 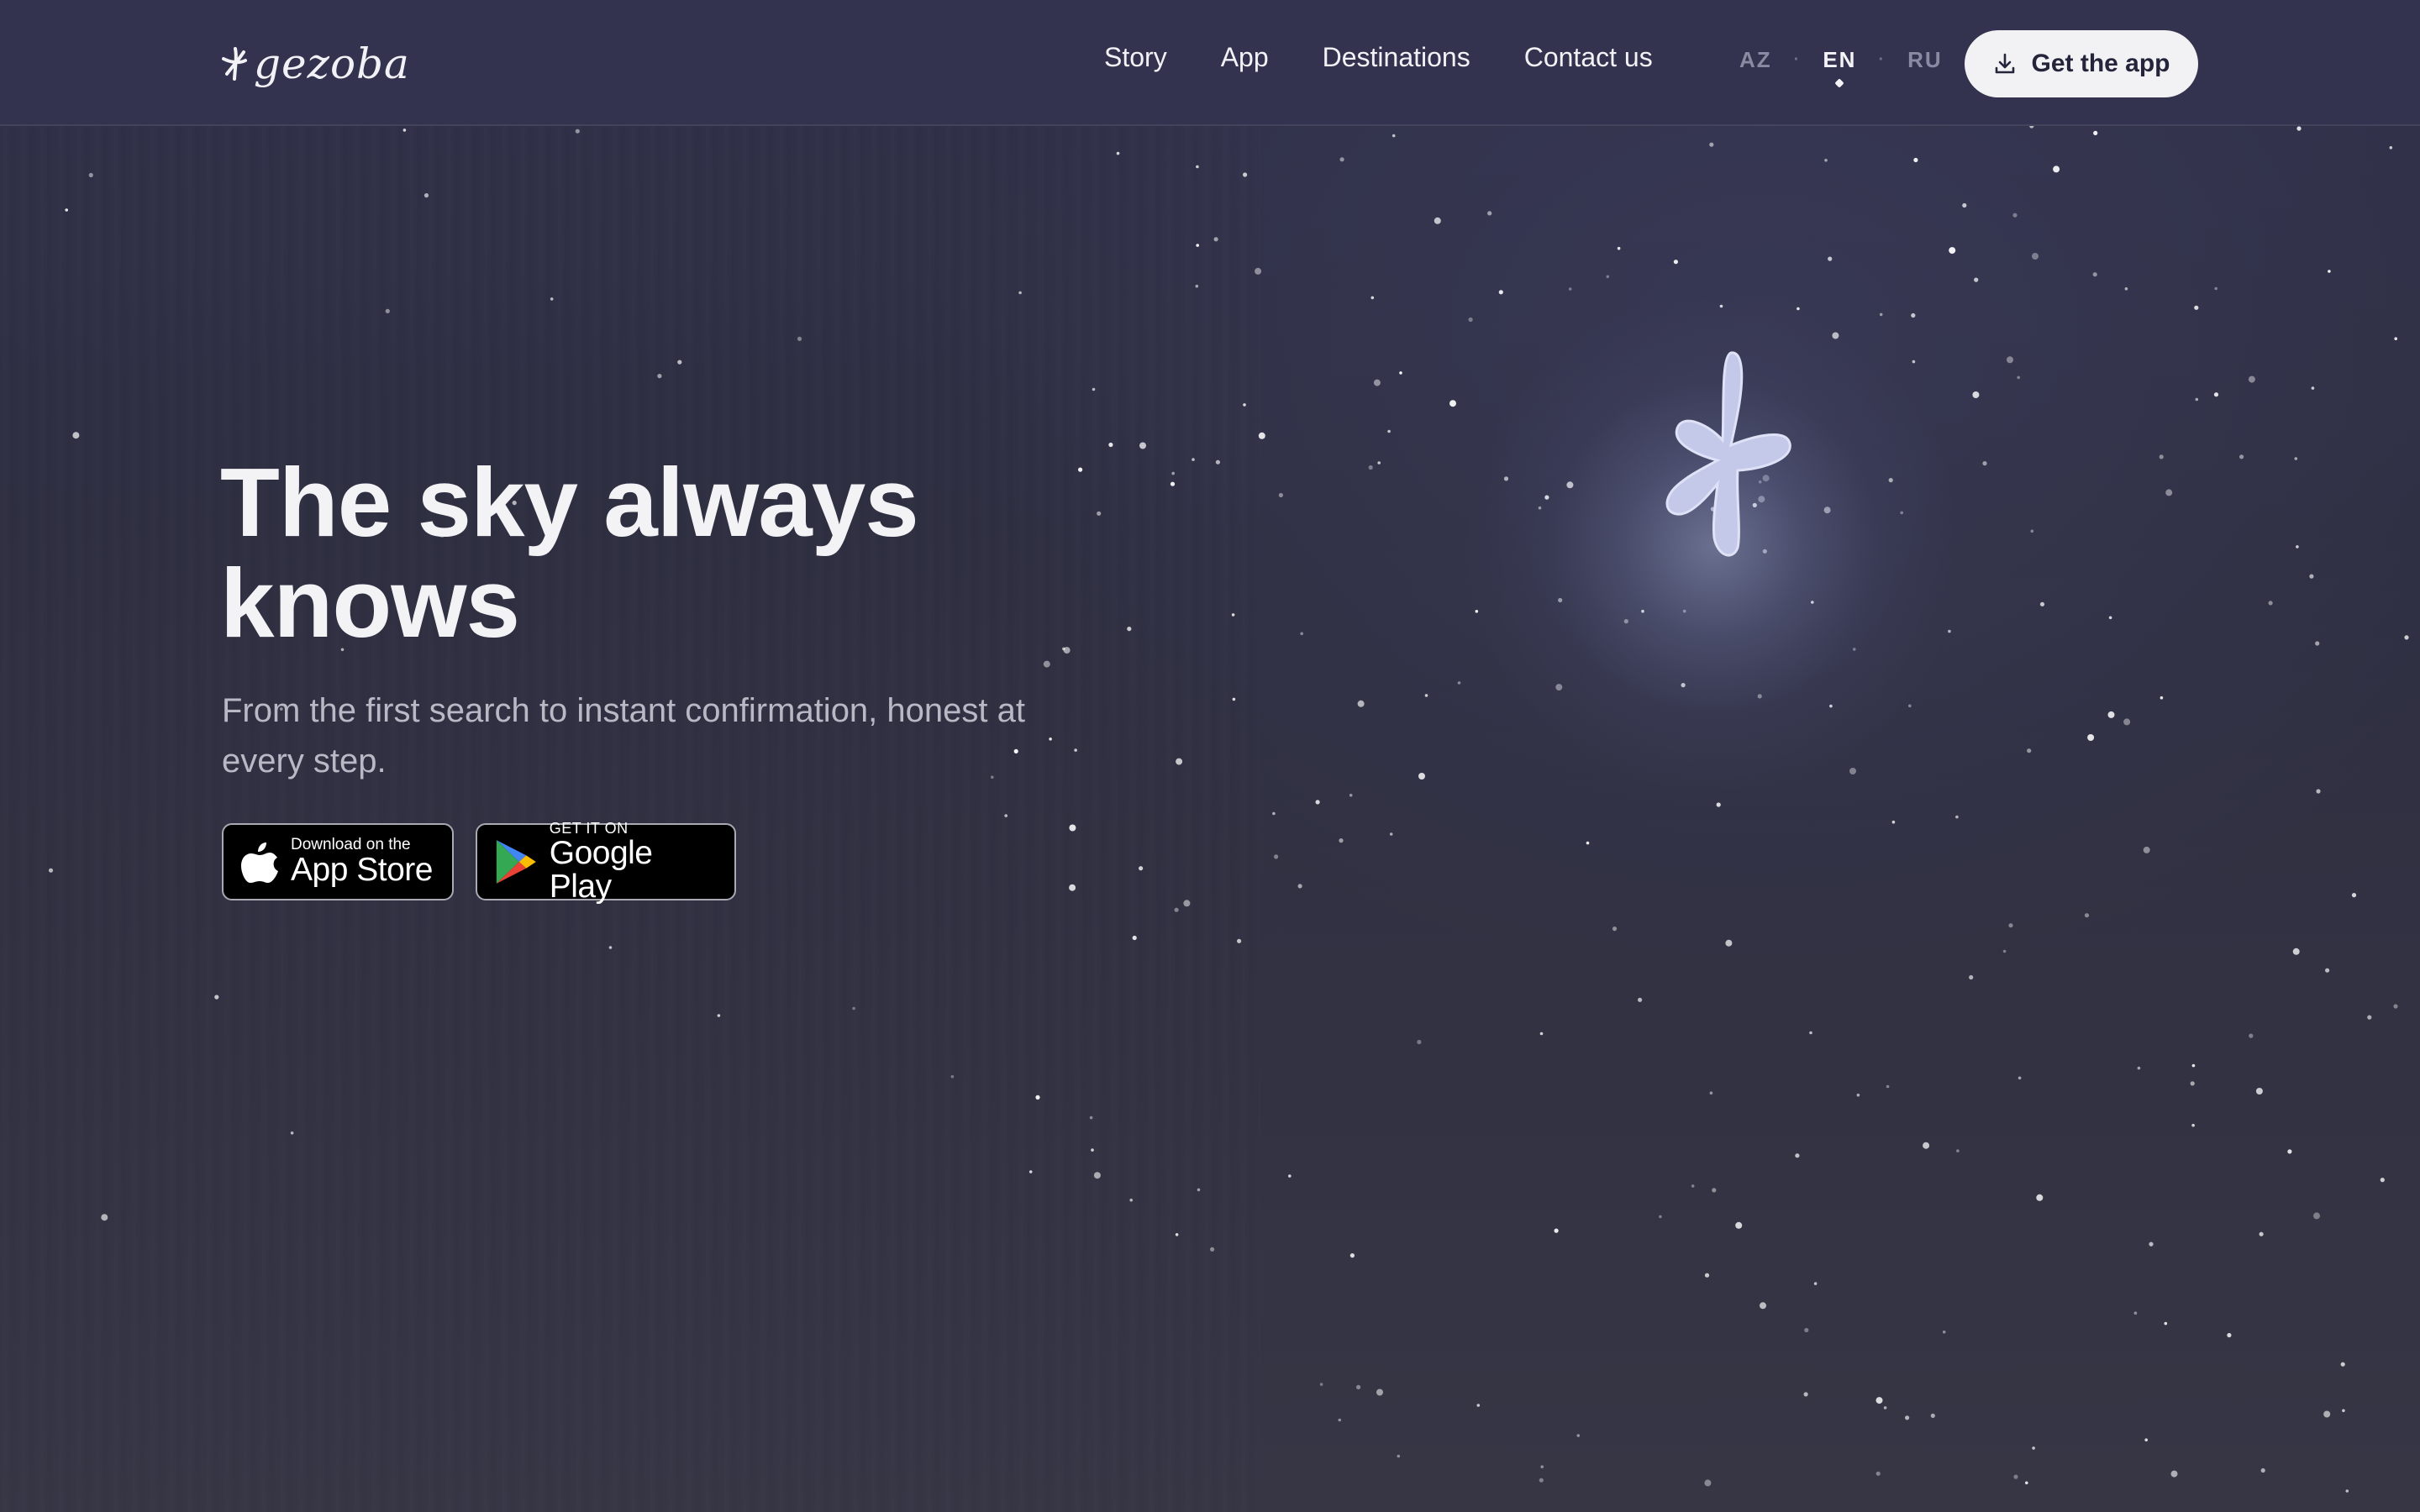 I want to click on google-play-big: Google Play, so click(x=601, y=870).